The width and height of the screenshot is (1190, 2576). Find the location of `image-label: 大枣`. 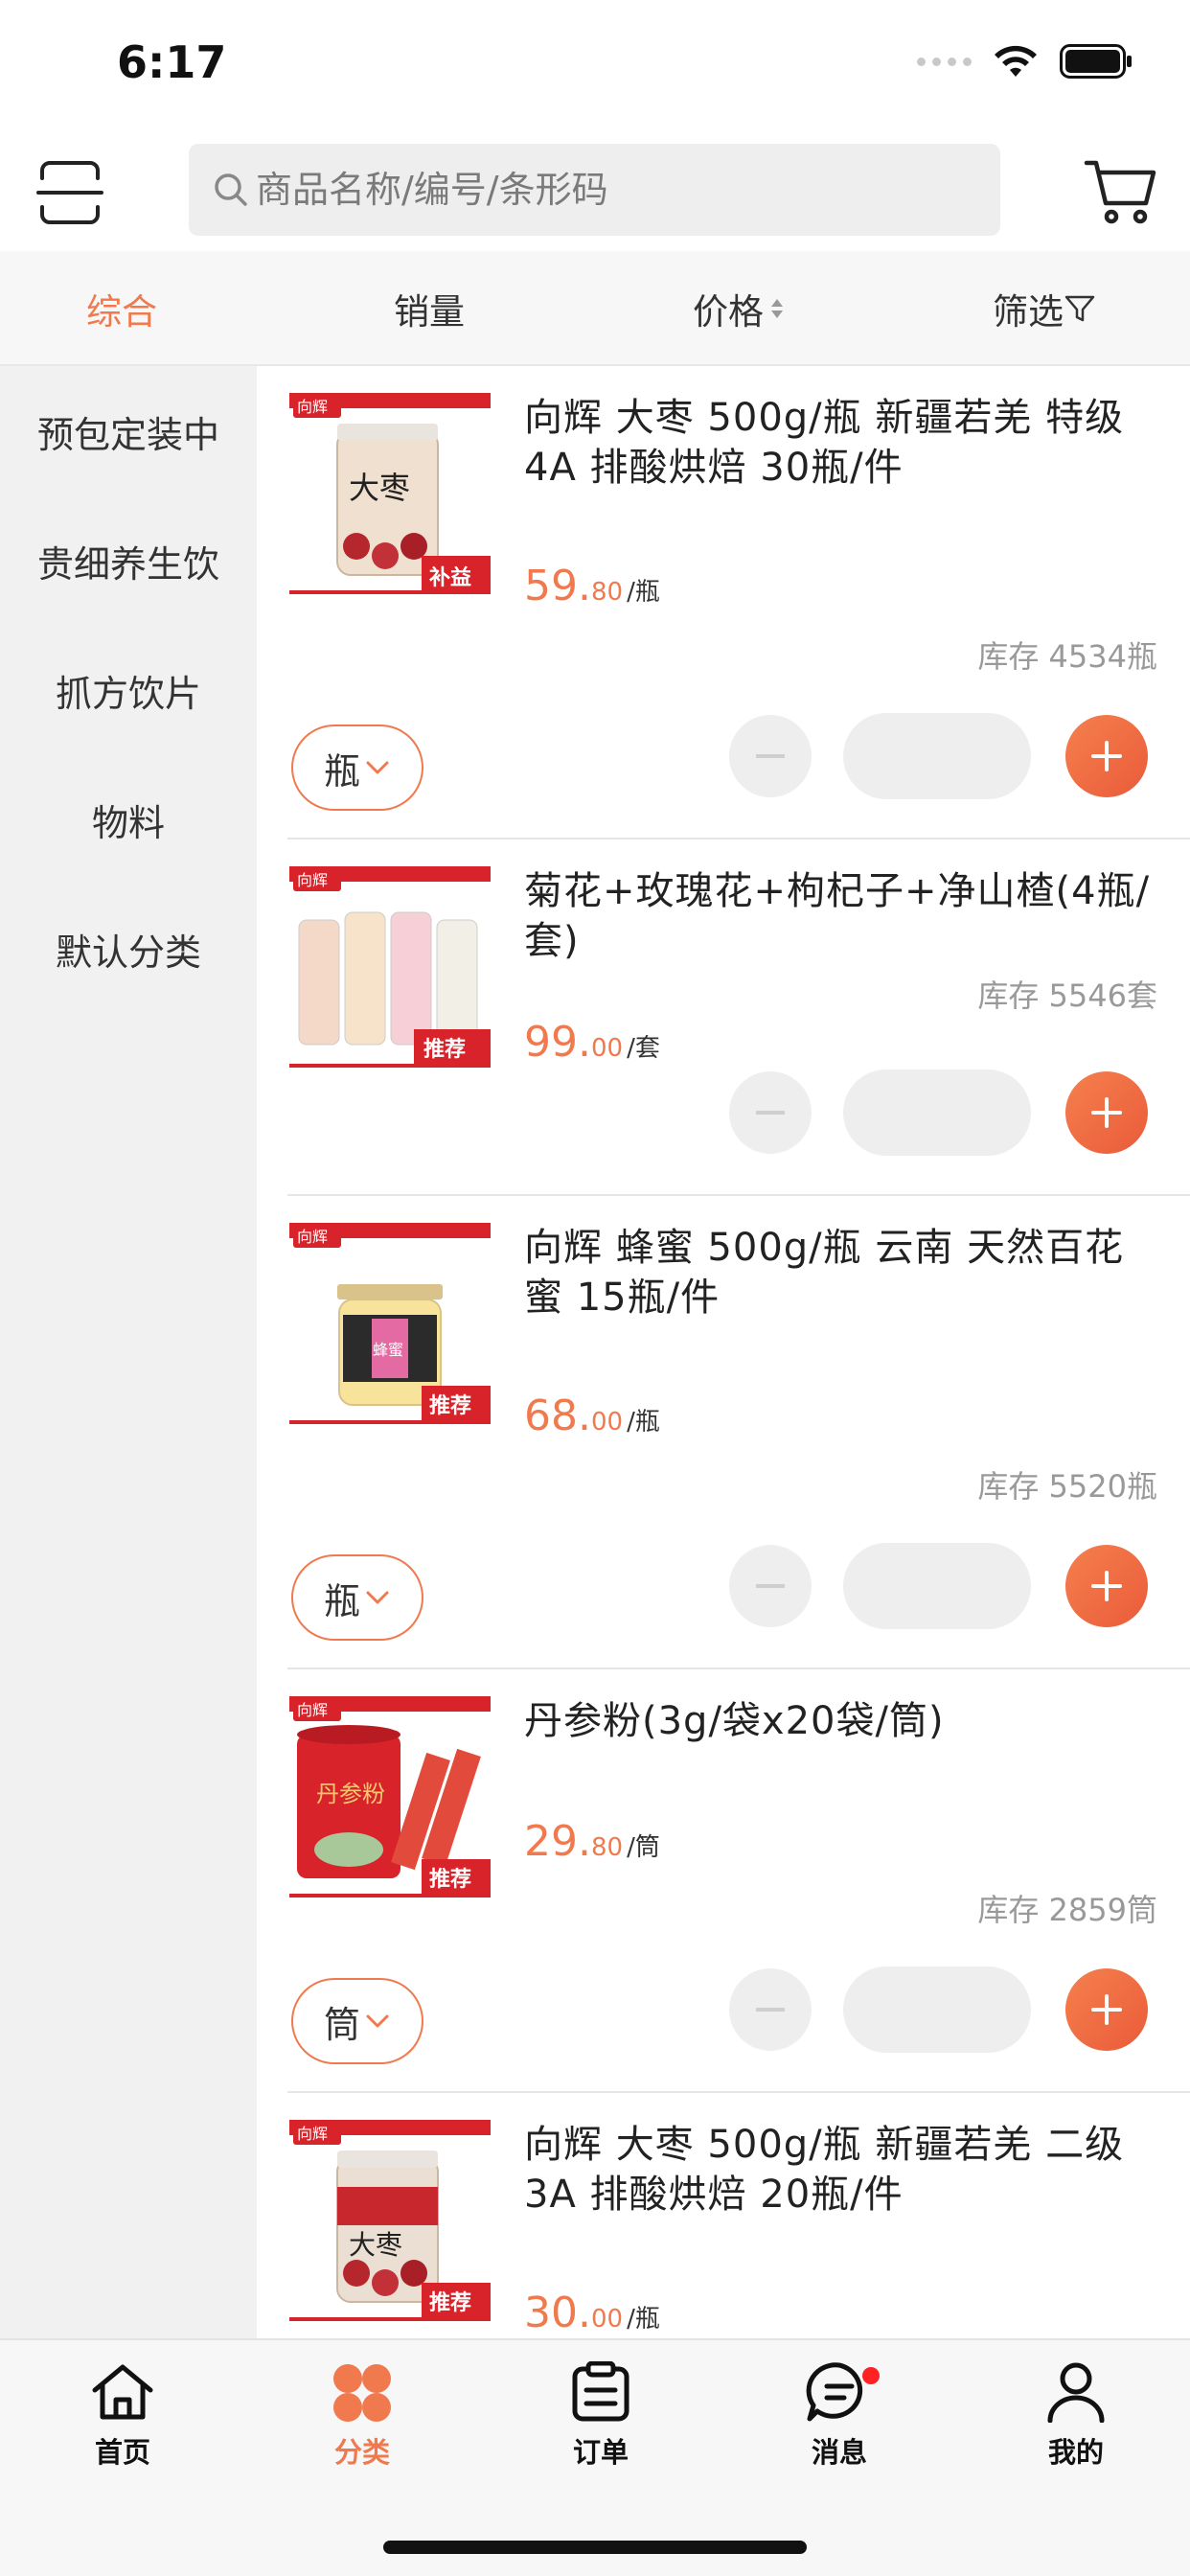

image-label: 大枣 is located at coordinates (380, 488).